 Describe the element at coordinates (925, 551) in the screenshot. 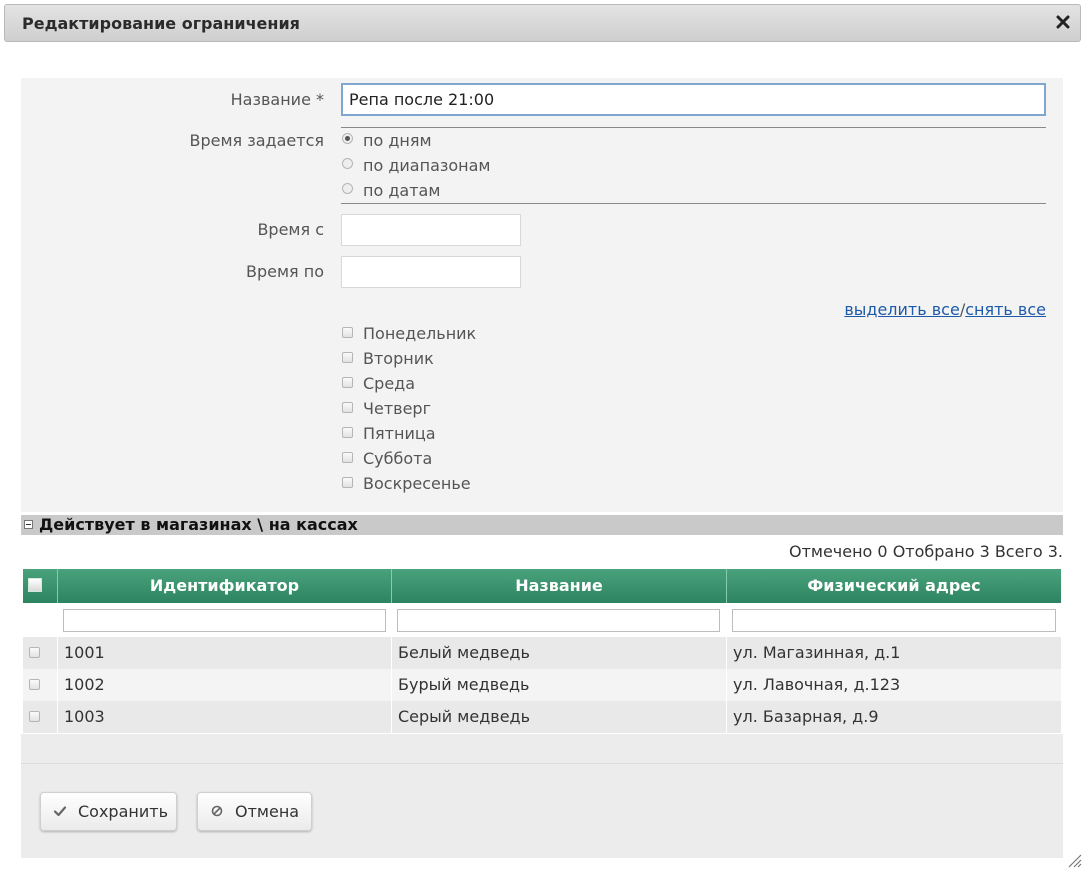

I see `grid-summary: Отмечено 0 Отобрано 3 Всего 3.` at that location.